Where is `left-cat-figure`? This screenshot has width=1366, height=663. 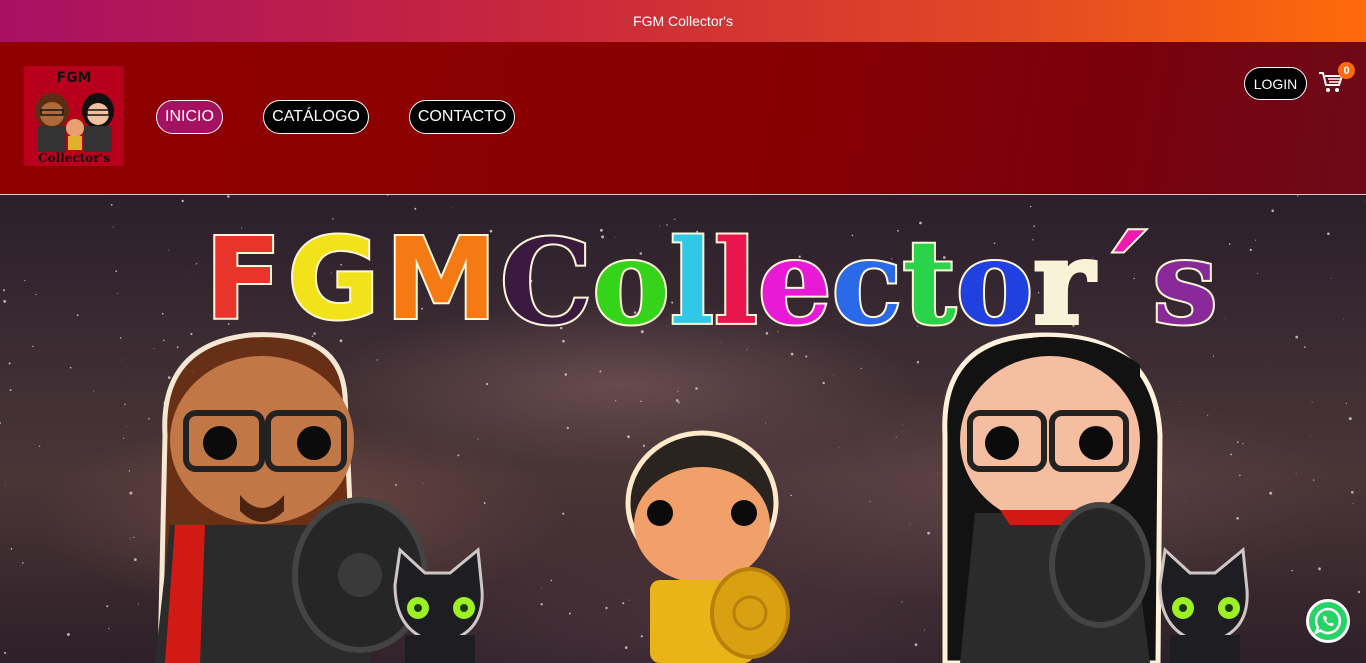
left-cat-figure is located at coordinates (438, 604).